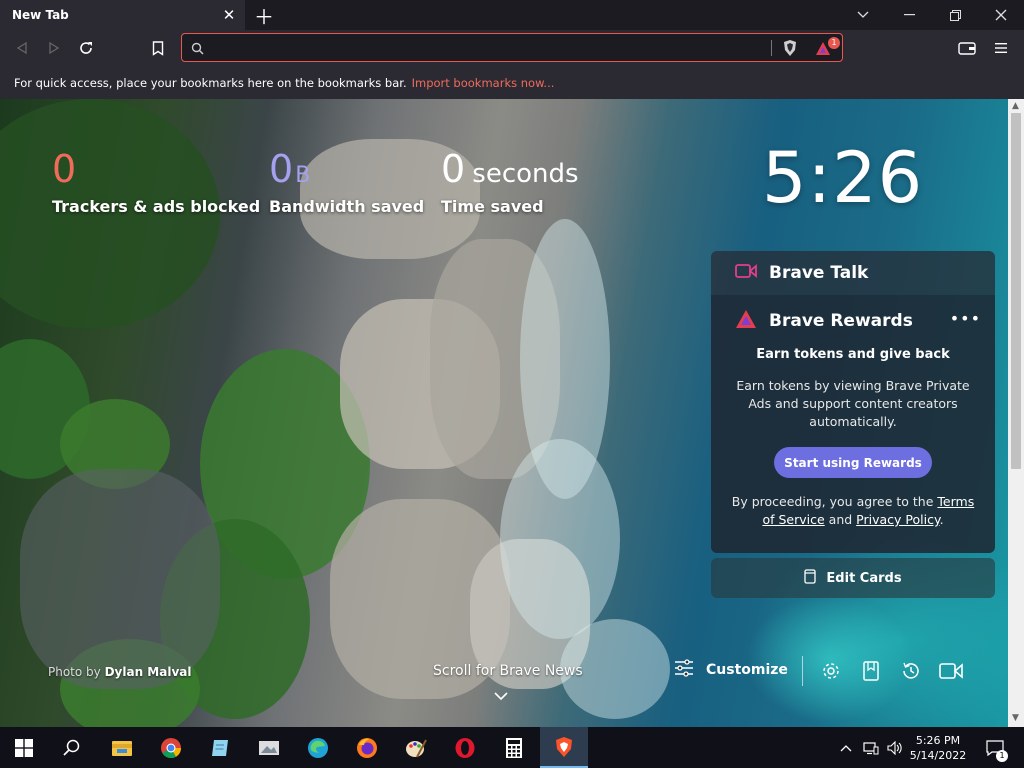  What do you see at coordinates (156, 206) in the screenshot?
I see `trackers-label: Trackers & ads blocked` at bounding box center [156, 206].